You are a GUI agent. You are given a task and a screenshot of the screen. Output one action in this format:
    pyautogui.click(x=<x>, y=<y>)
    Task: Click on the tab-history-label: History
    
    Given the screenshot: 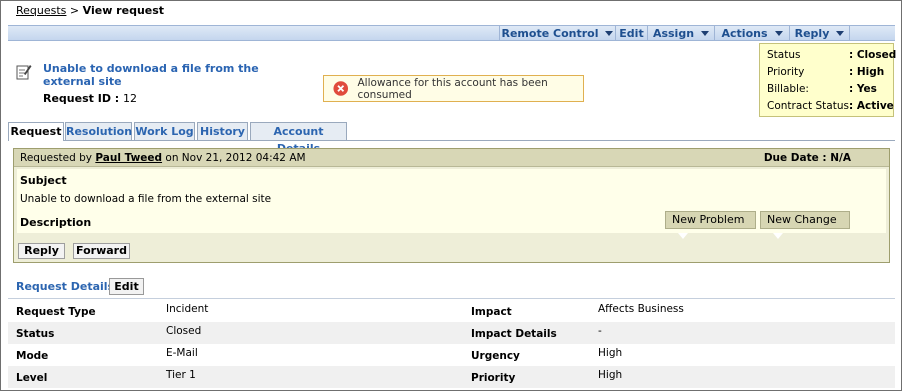 What is the action you would take?
    pyautogui.click(x=222, y=131)
    